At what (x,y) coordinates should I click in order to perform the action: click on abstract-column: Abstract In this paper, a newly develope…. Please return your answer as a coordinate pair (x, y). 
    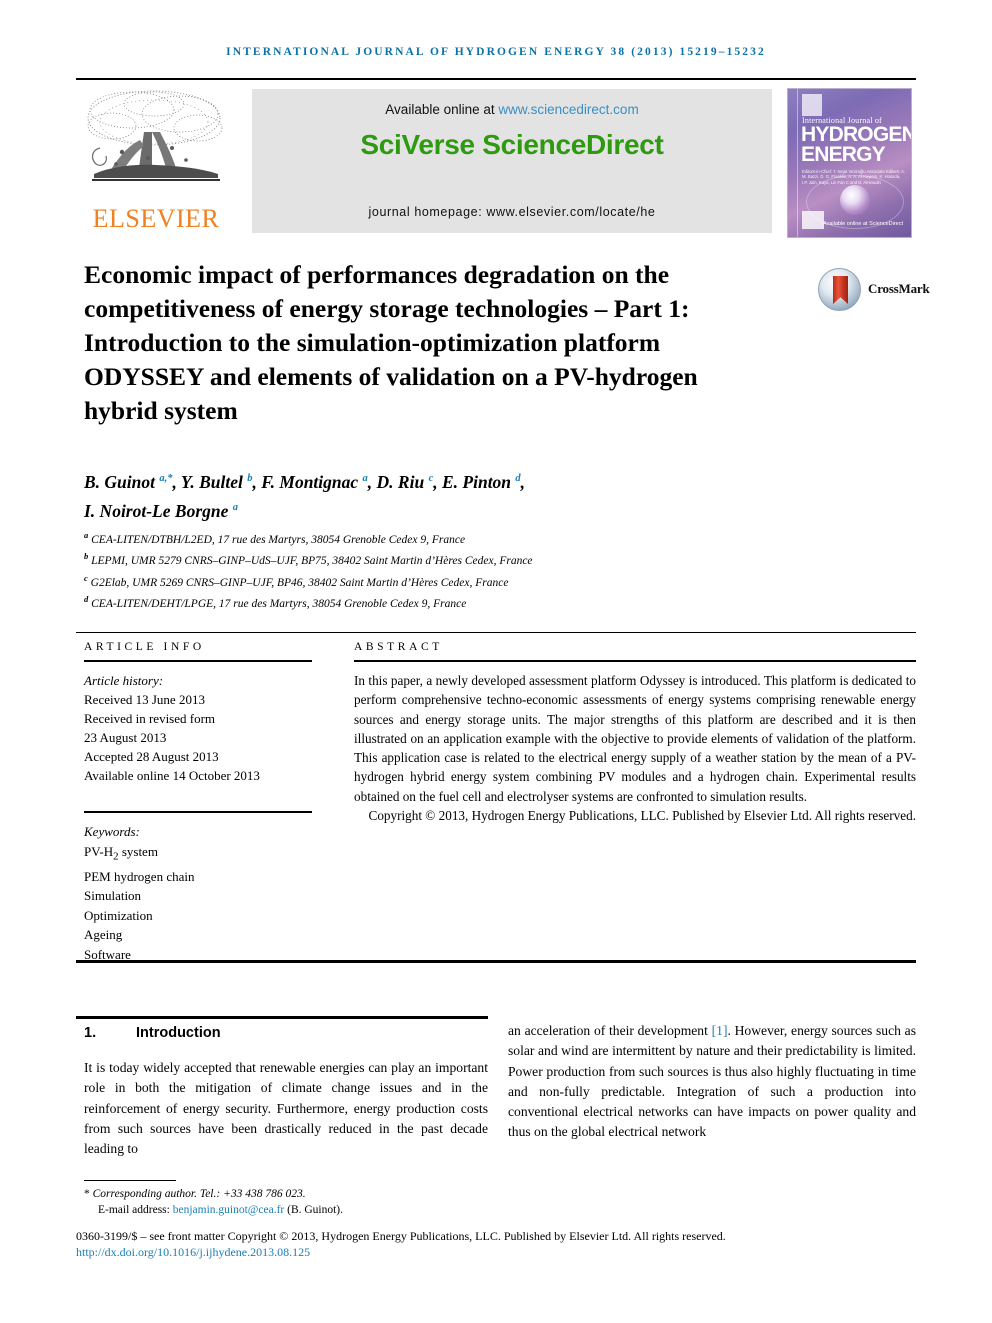
    Looking at the image, I should click on (635, 733).